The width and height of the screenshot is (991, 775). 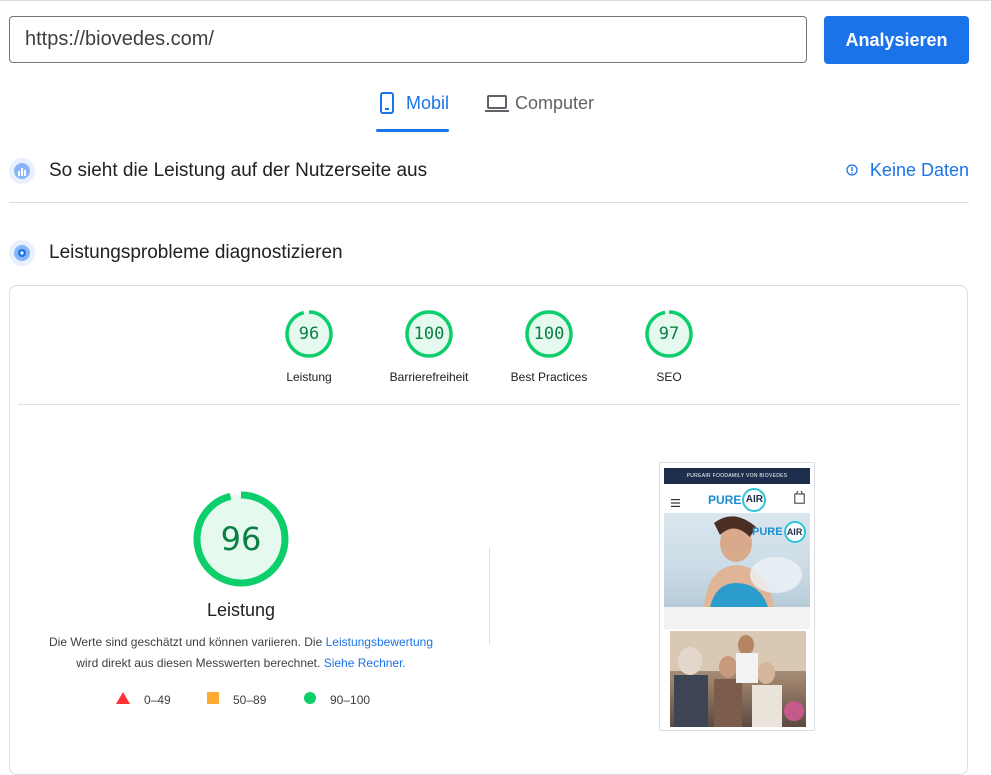 I want to click on triangle-icon, so click(x=123, y=699).